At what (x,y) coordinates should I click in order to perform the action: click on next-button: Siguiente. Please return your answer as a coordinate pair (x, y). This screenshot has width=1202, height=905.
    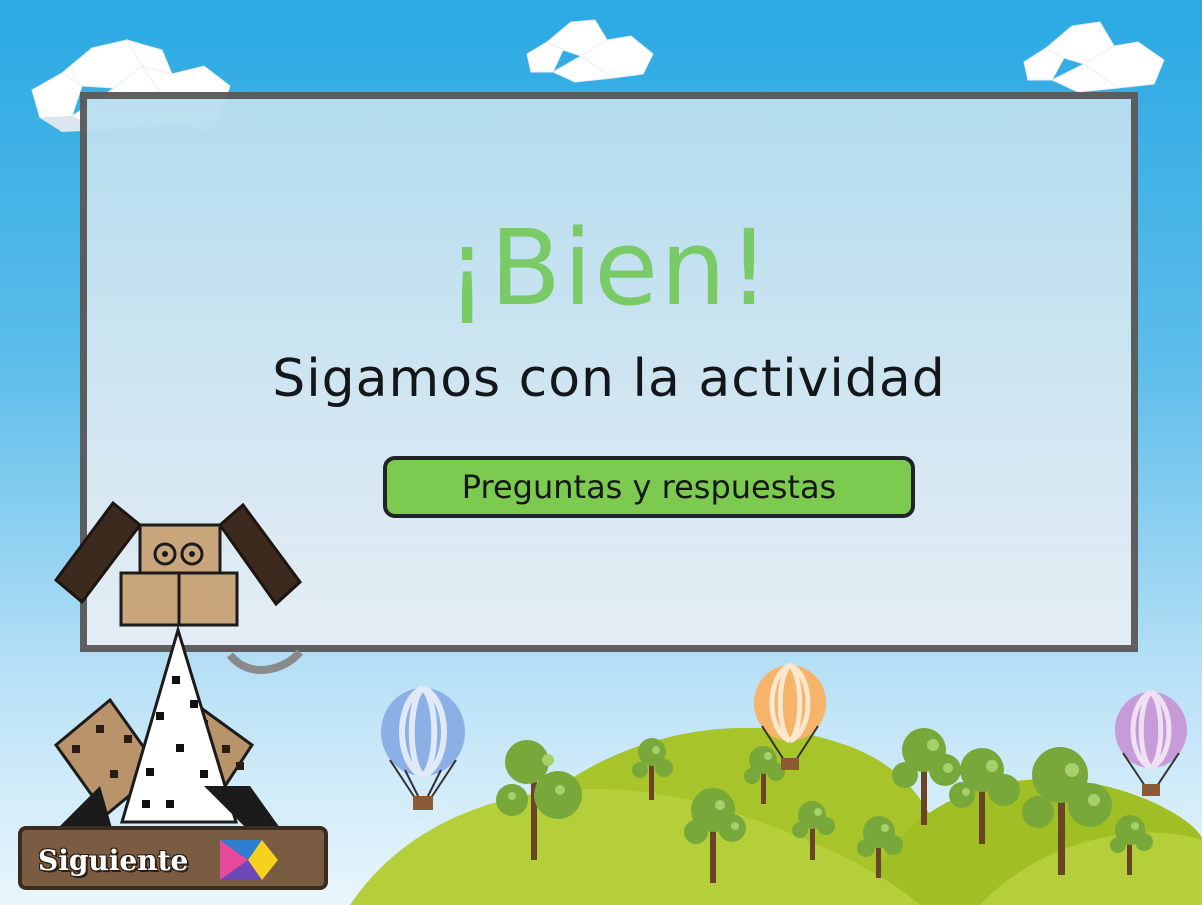
    Looking at the image, I should click on (173, 858).